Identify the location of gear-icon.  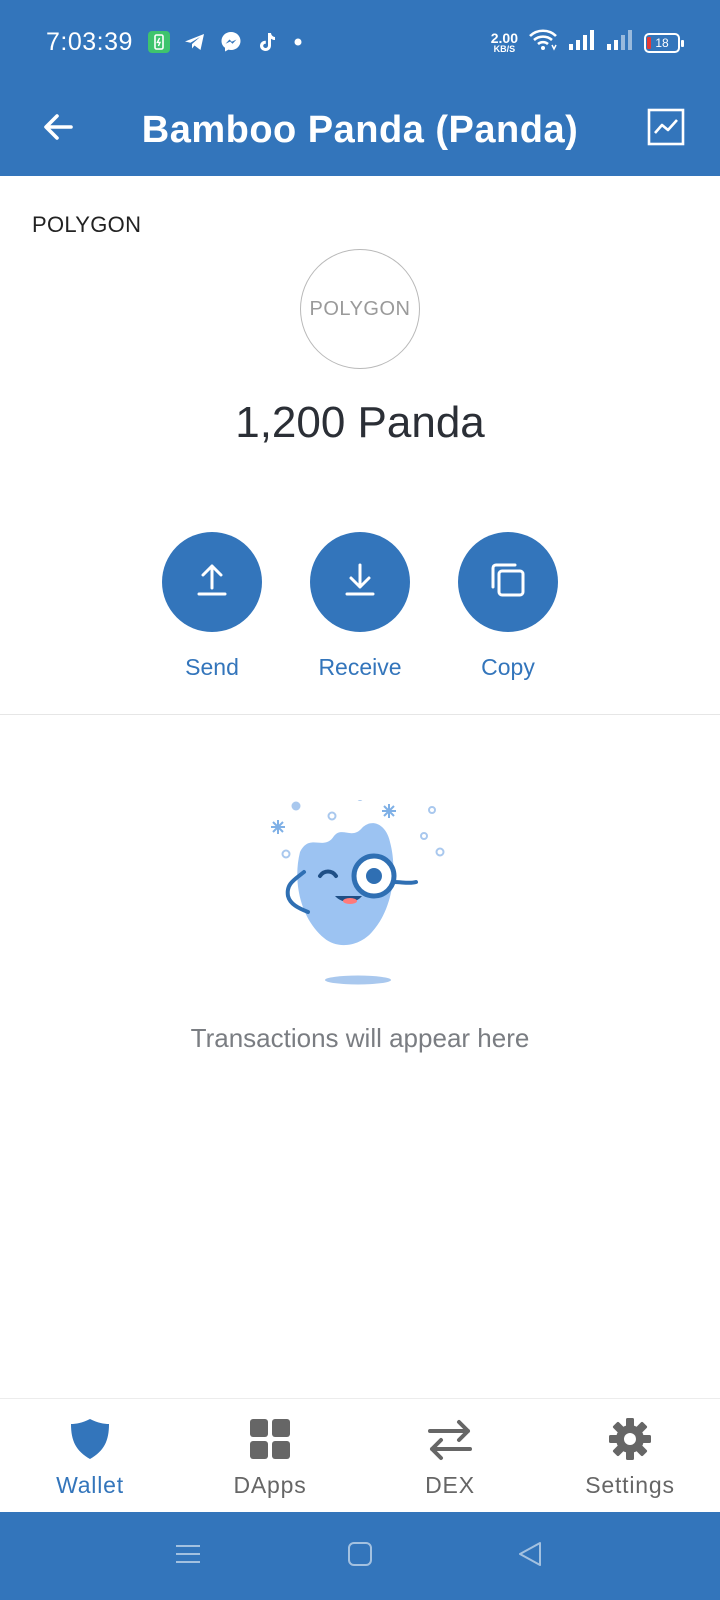
(630, 1441).